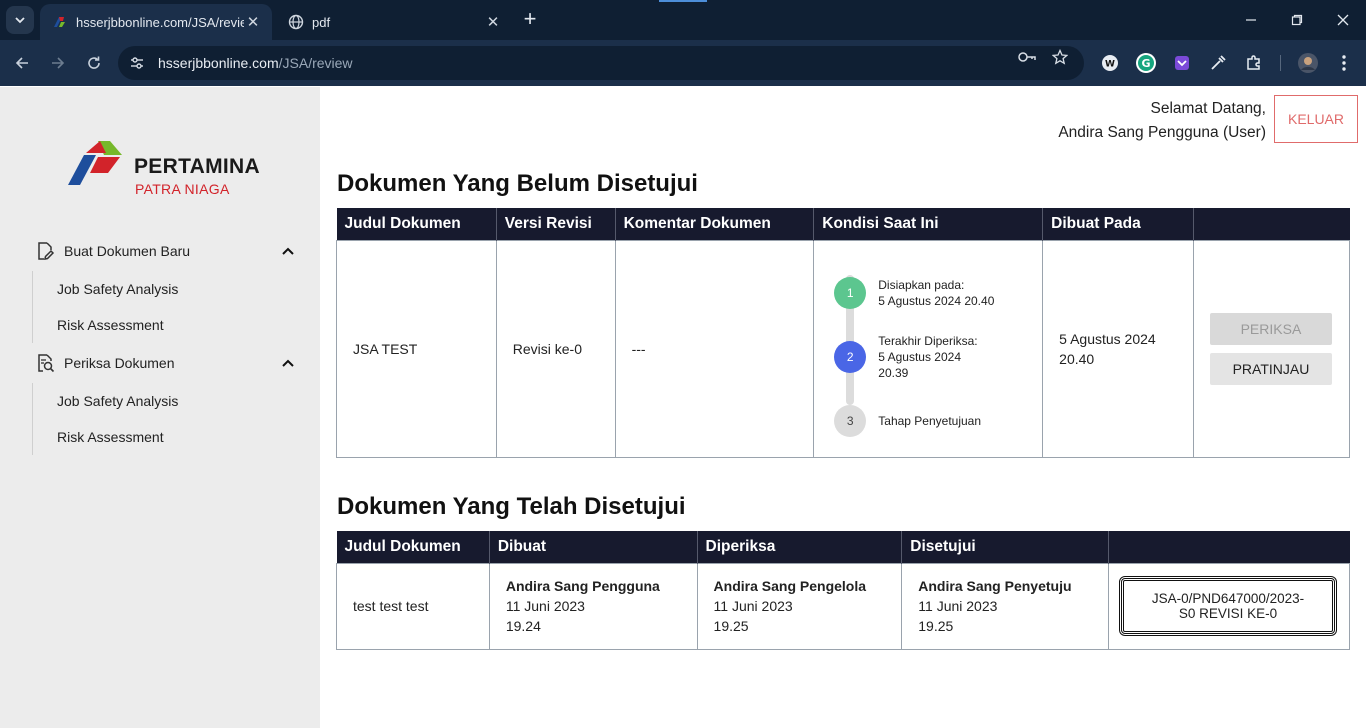 This screenshot has height=728, width=1366. What do you see at coordinates (936, 626) in the screenshot?
I see `approved-time: 19.25` at bounding box center [936, 626].